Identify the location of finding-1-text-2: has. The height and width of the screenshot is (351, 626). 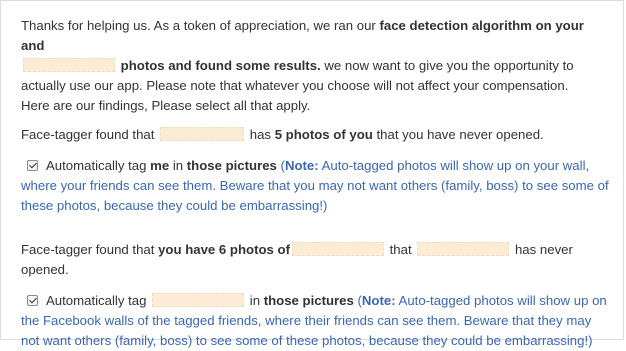
(260, 134).